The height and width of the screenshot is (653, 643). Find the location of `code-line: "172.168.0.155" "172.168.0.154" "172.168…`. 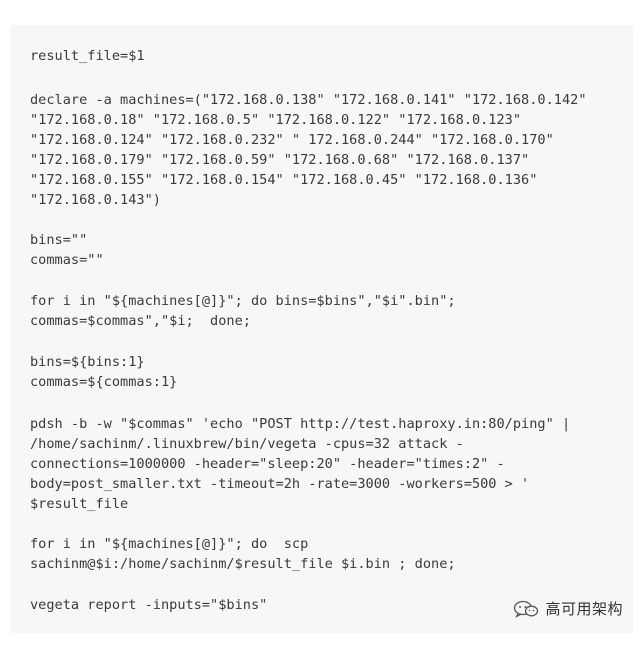

code-line: "172.168.0.155" "172.168.0.154" "172.168… is located at coordinates (284, 180).